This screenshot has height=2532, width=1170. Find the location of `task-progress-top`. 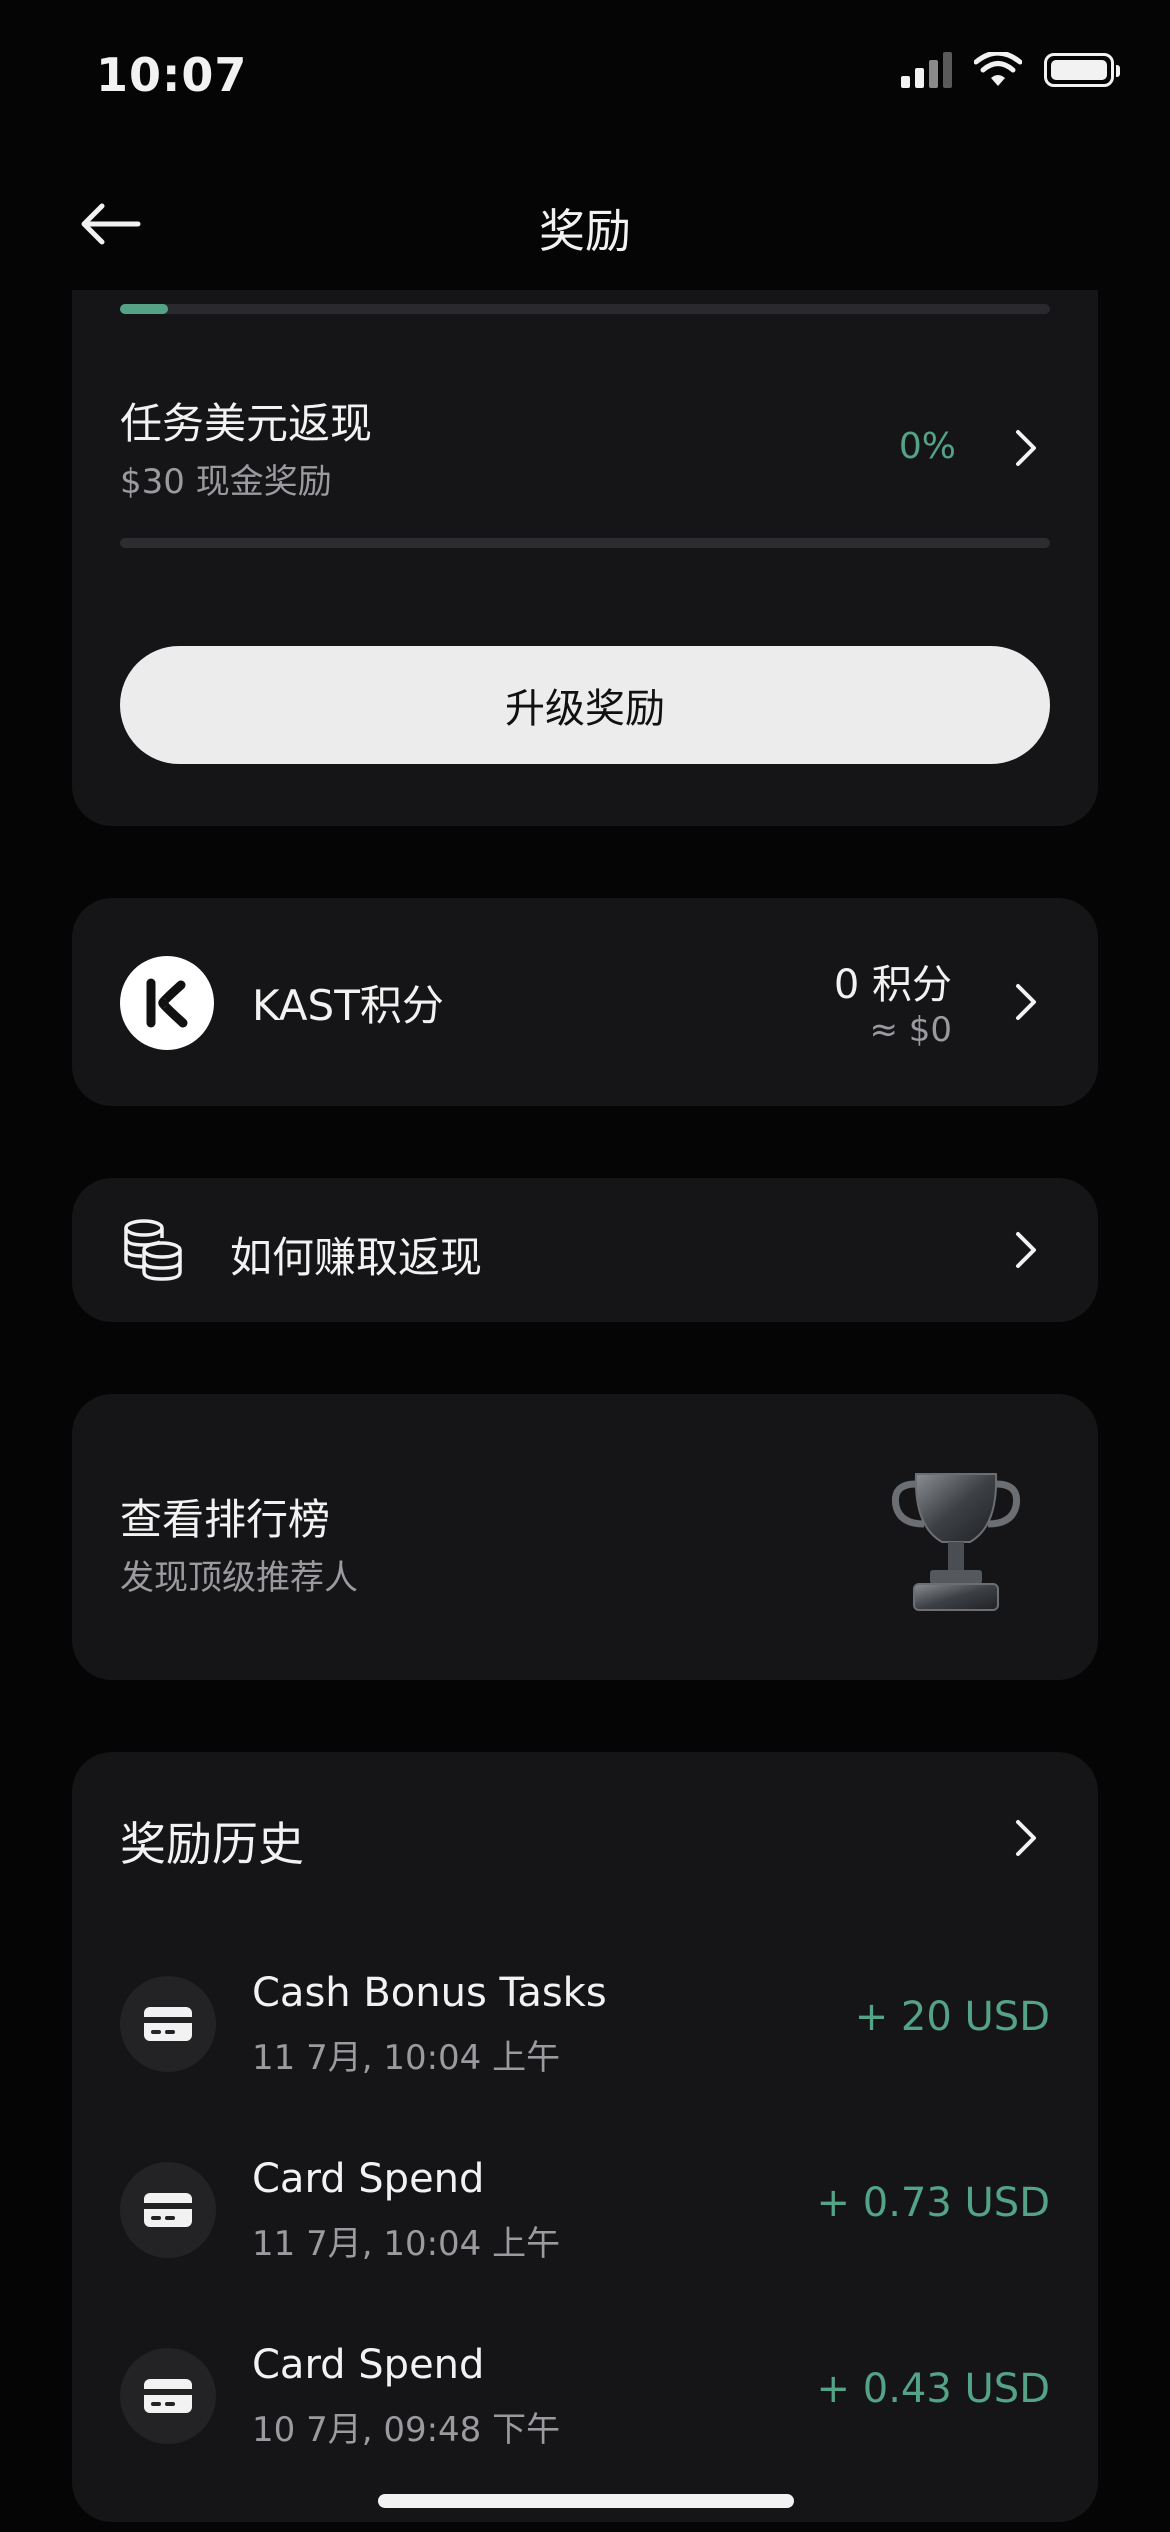

task-progress-top is located at coordinates (585, 309).